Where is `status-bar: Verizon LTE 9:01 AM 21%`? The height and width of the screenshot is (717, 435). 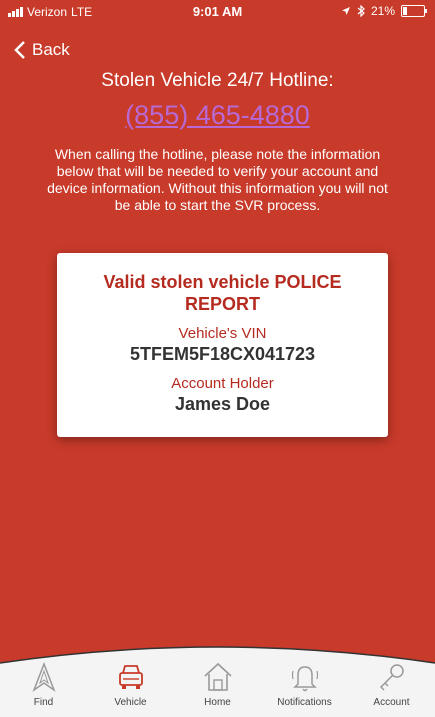 status-bar: Verizon LTE 9:01 AM 21% is located at coordinates (217, 11).